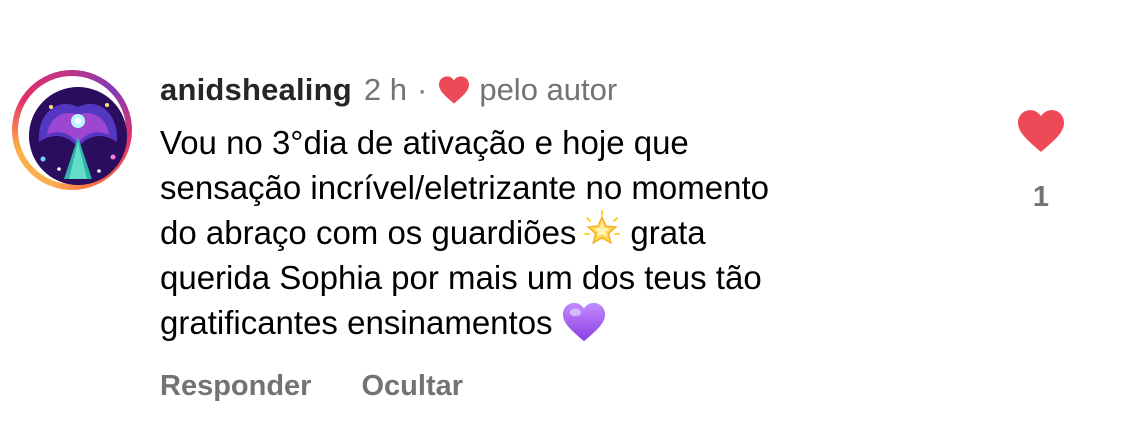 This screenshot has width=1125, height=442. I want to click on like-heart-icon, so click(1041, 131).